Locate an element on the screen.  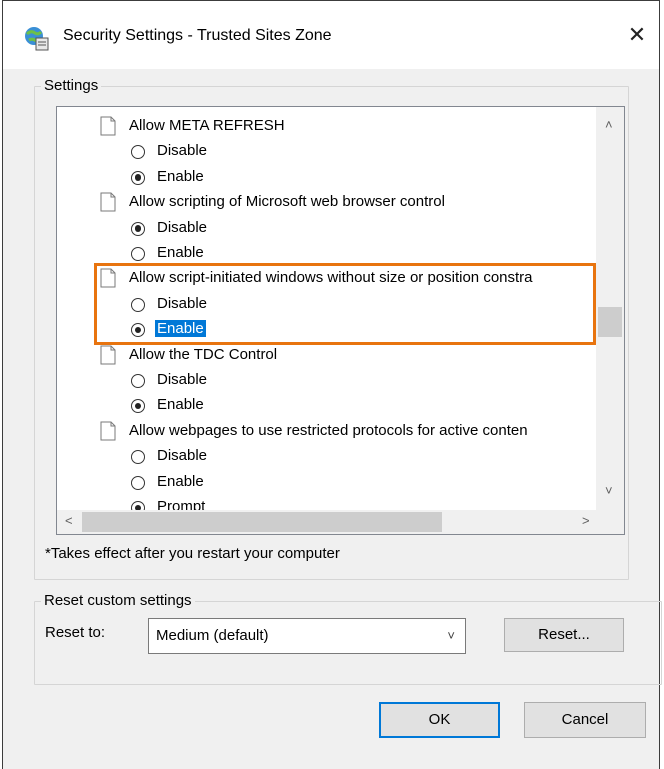
scrollbar-corner is located at coordinates (610, 522).